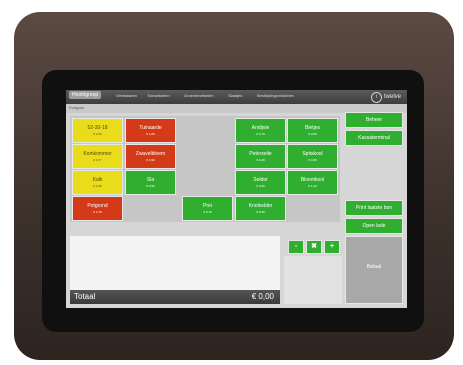  I want to click on product-name: Prei, so click(207, 206).